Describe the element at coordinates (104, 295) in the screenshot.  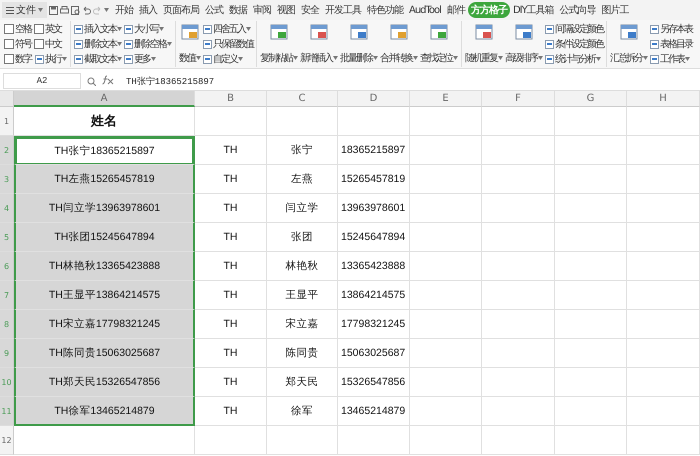
I see `table-cell: TH王显平13864214575` at that location.